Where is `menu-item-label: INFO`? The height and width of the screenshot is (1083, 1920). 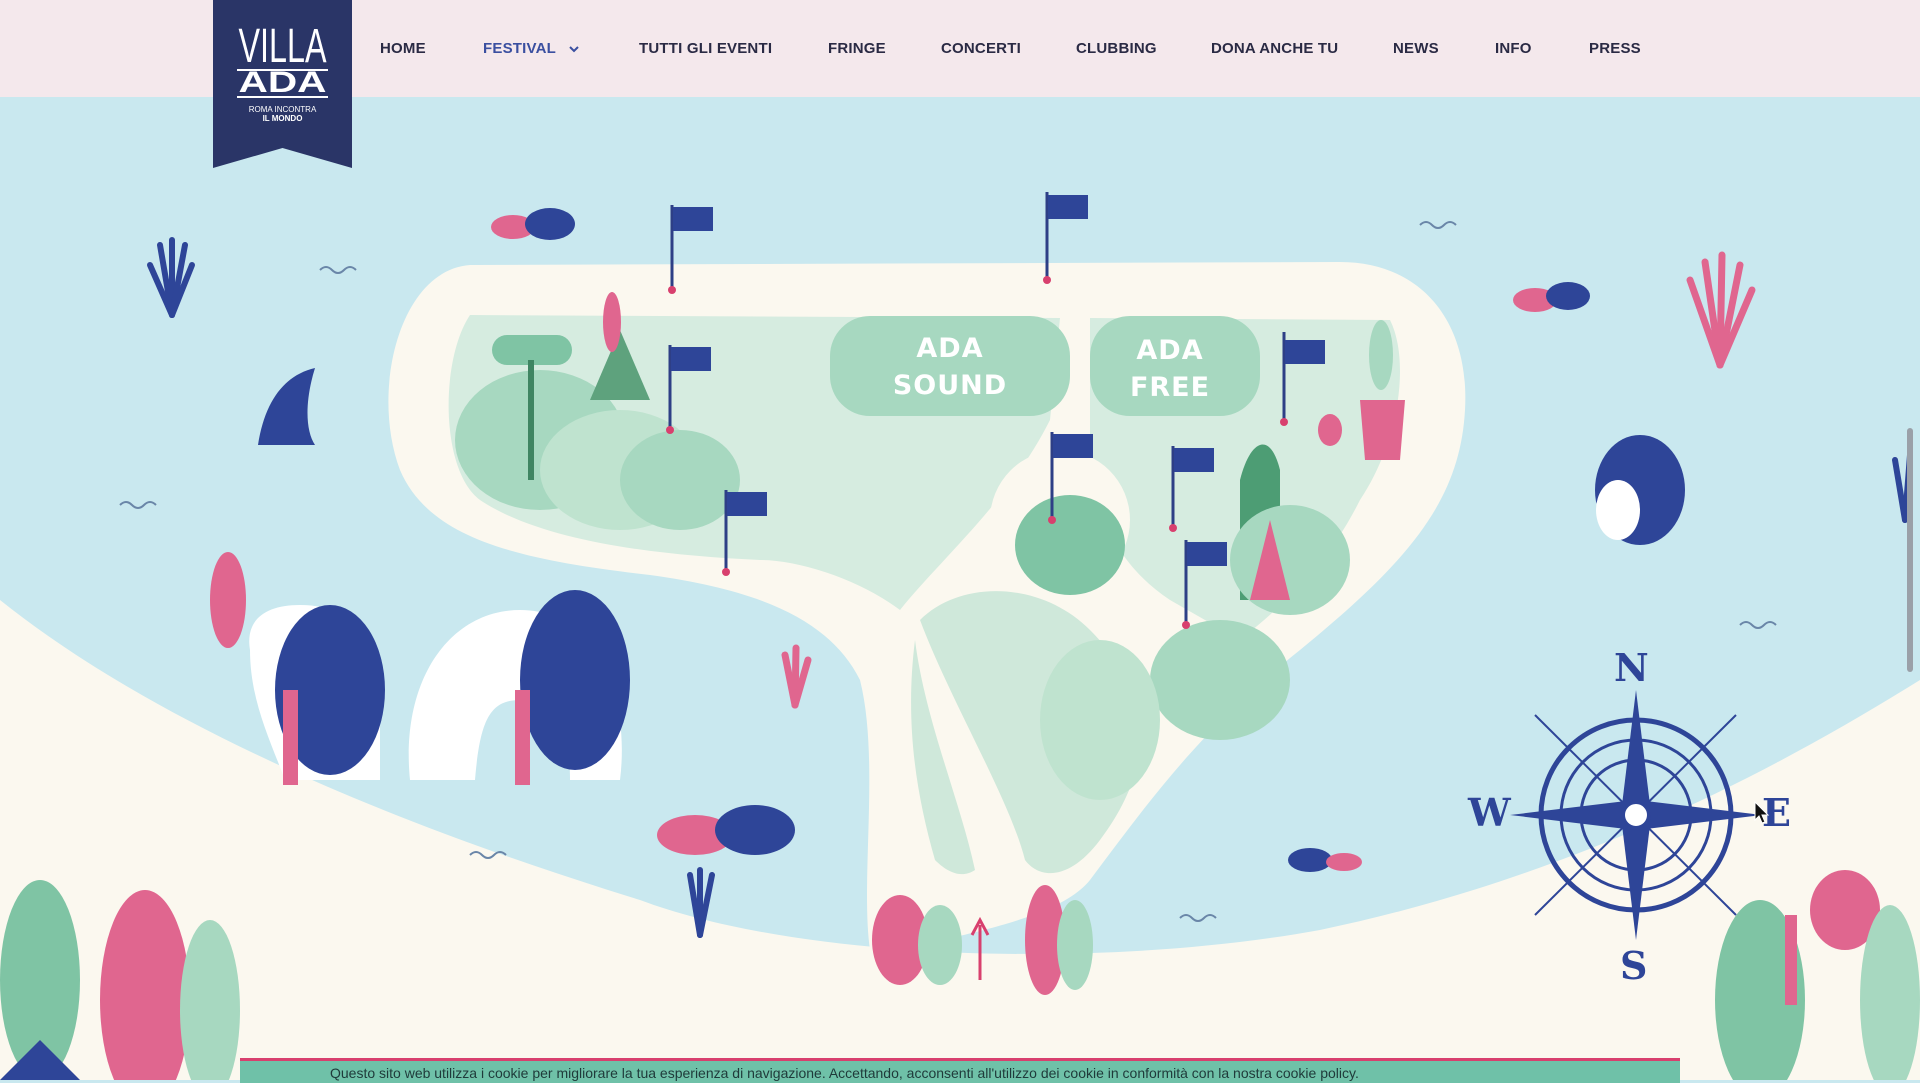 menu-item-label: INFO is located at coordinates (1513, 48).